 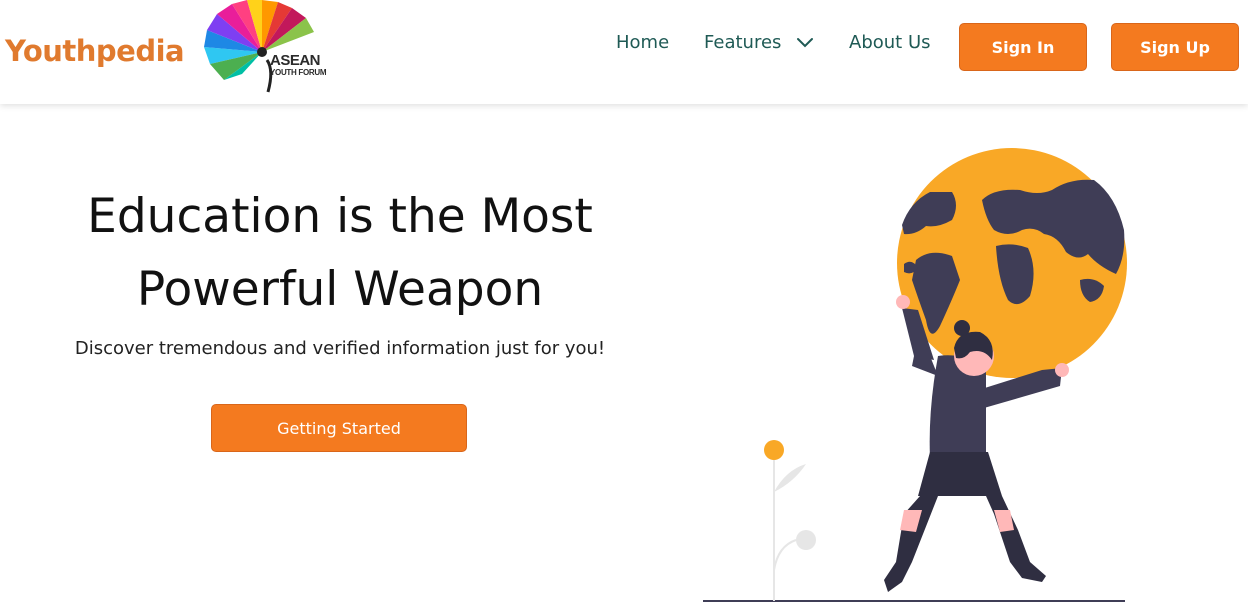 I want to click on hero-title-line-2: Powerful Weapon, so click(x=340, y=289).